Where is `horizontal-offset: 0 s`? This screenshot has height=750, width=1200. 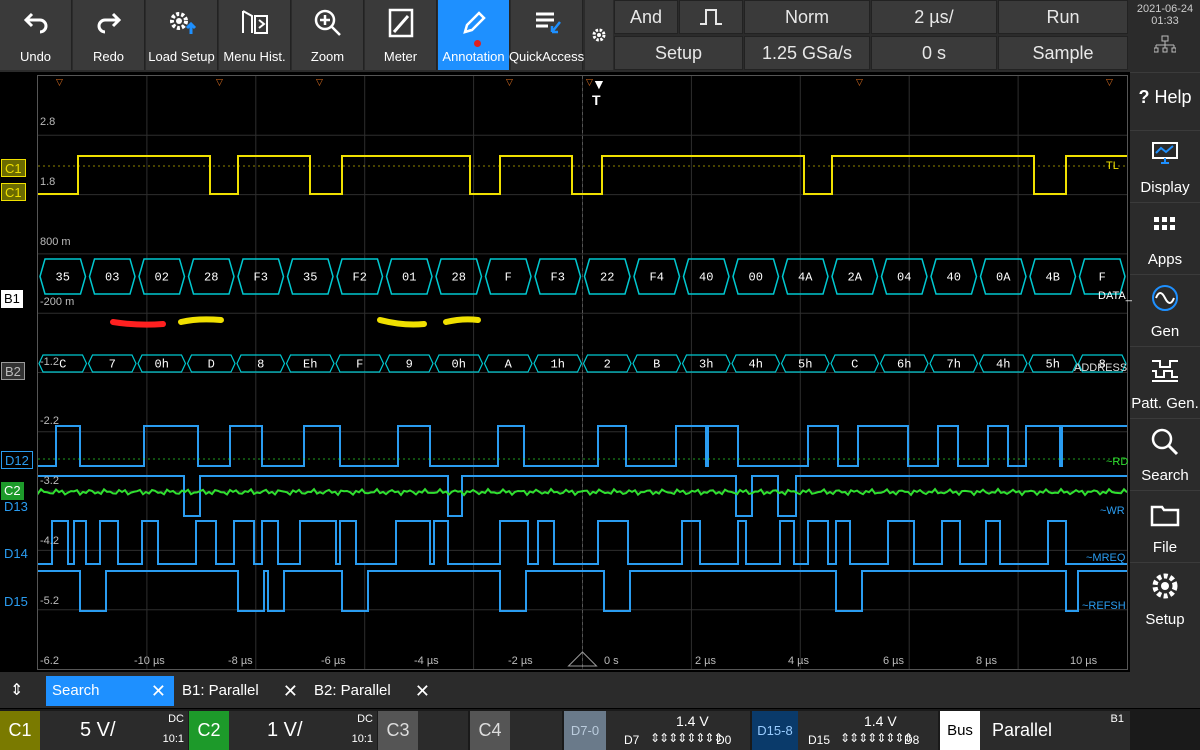
horizontal-offset: 0 s is located at coordinates (934, 53).